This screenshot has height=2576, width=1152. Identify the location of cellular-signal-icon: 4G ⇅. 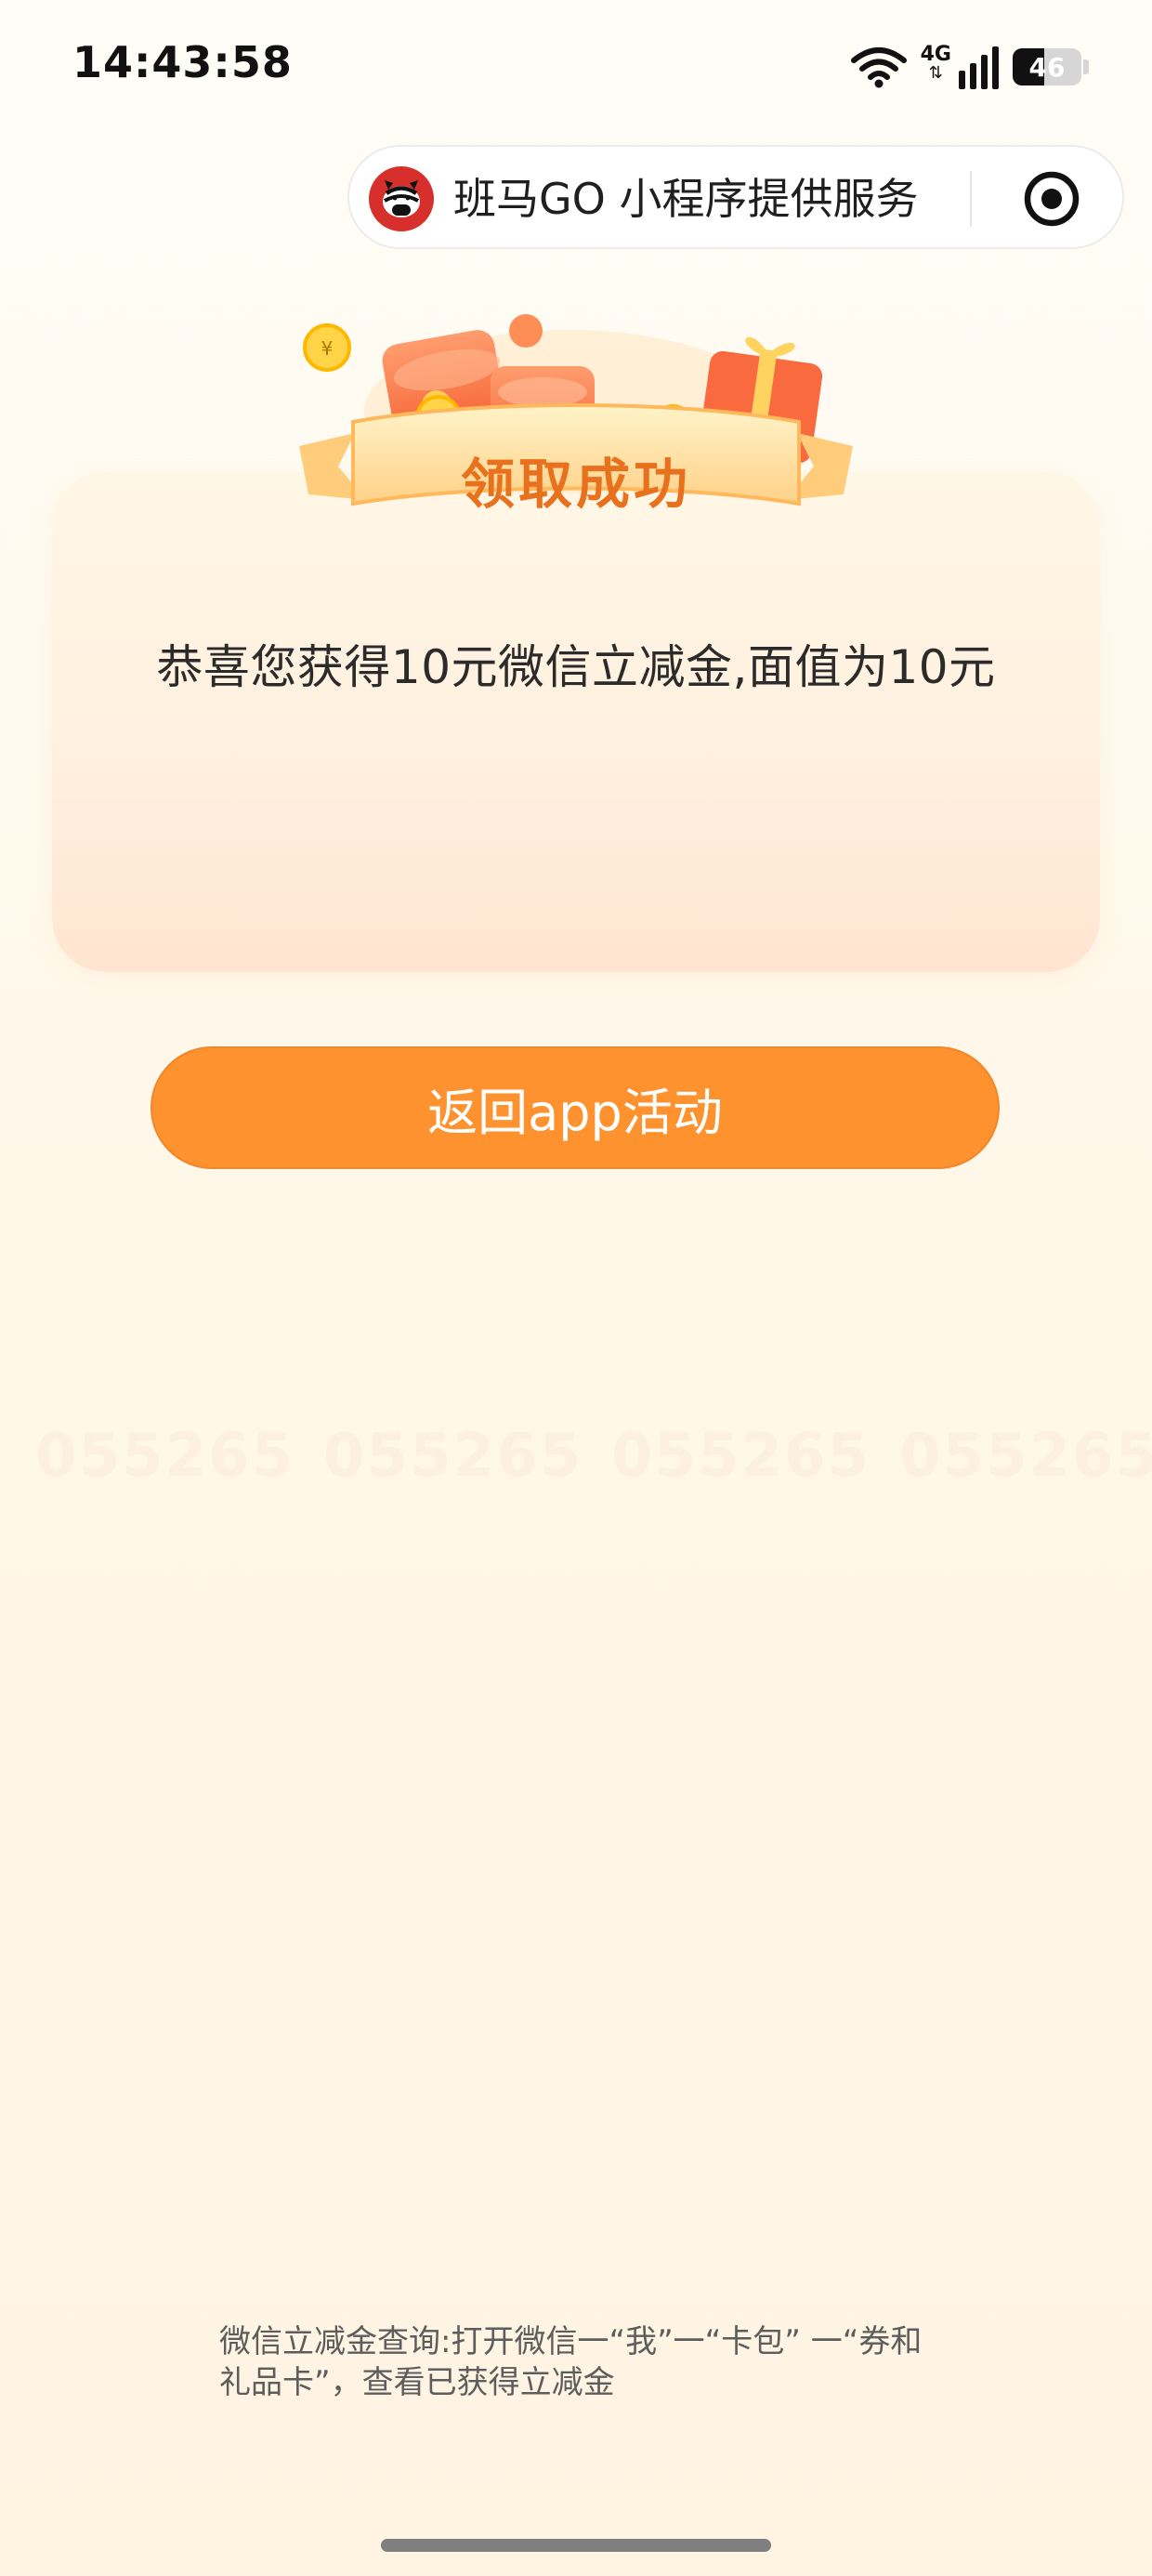
(961, 67).